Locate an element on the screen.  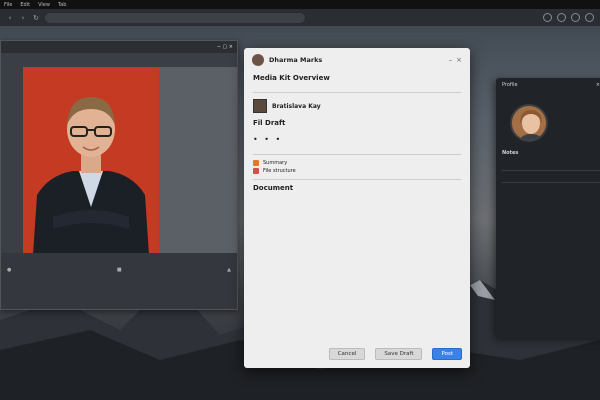
dialog-controls: – × is located at coordinates (455, 60).